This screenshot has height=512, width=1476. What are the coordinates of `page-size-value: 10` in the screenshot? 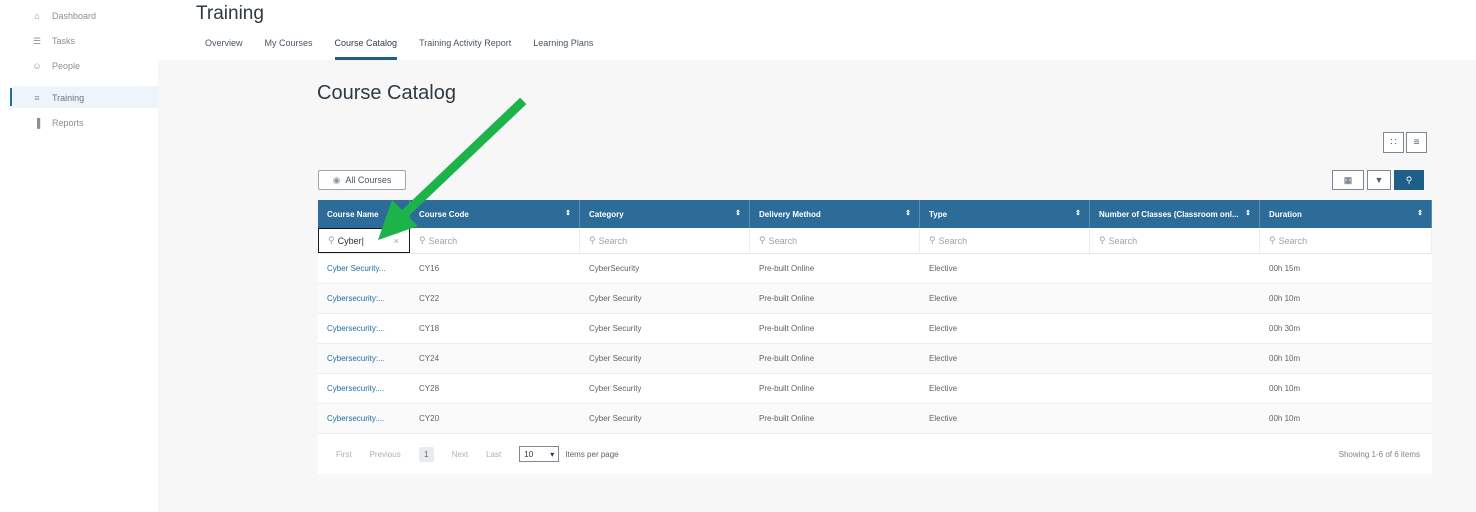 It's located at (529, 454).